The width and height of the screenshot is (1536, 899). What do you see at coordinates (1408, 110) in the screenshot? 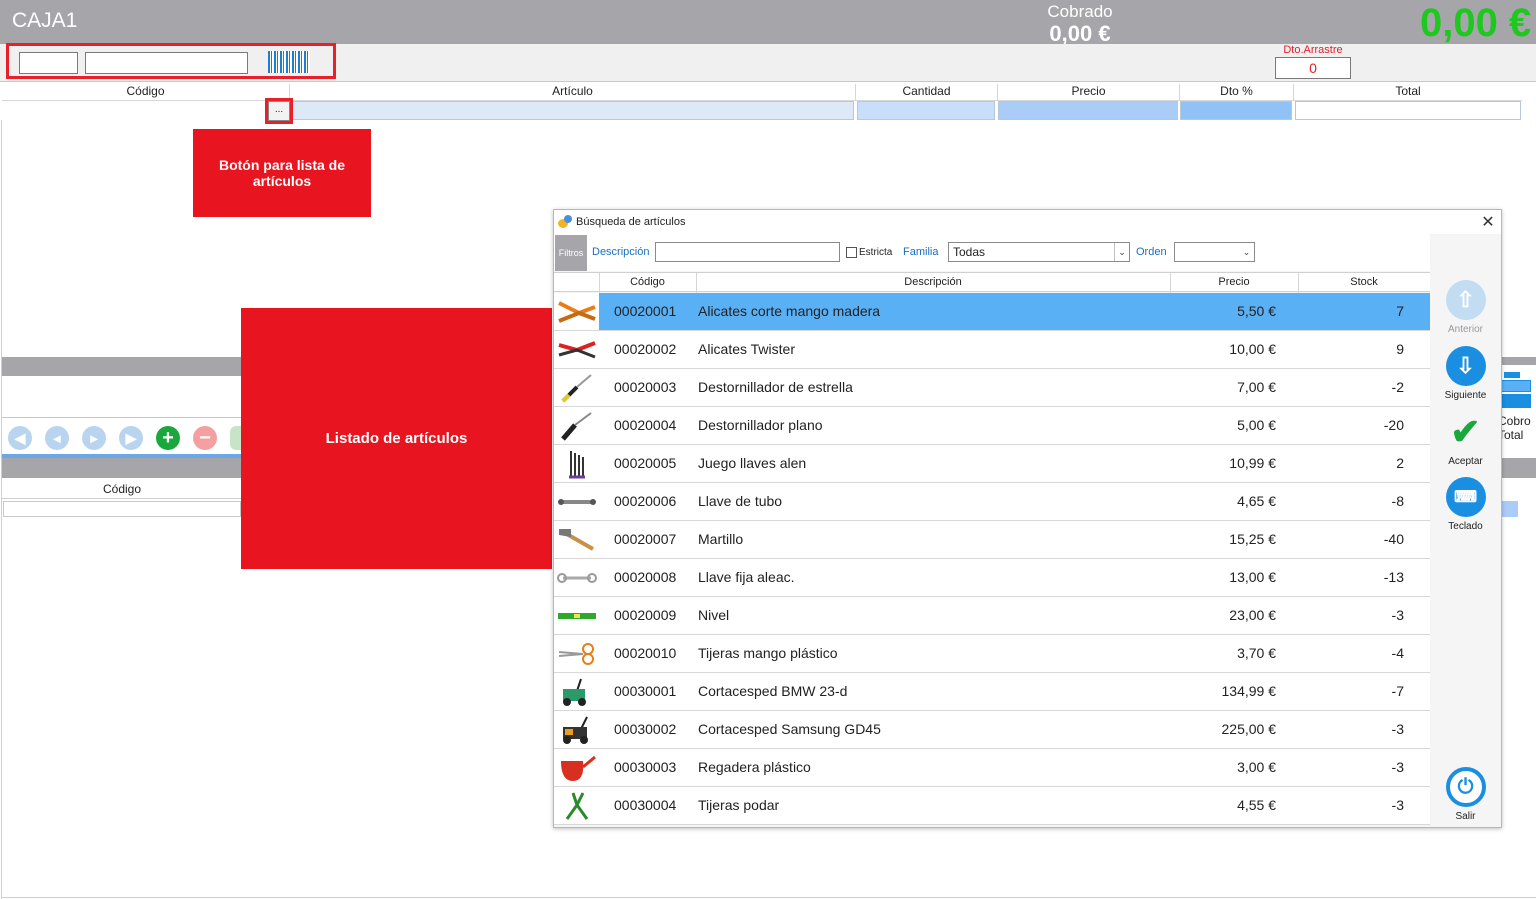
I see `total-cell` at bounding box center [1408, 110].